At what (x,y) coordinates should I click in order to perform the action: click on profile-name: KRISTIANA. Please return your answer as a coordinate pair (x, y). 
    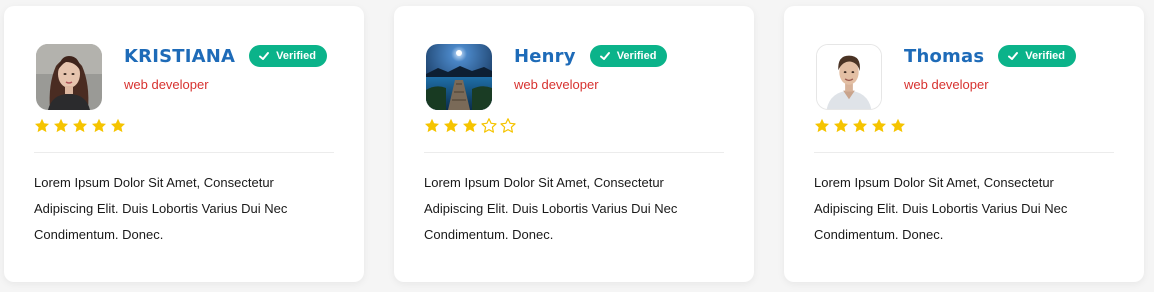
    Looking at the image, I should click on (180, 56).